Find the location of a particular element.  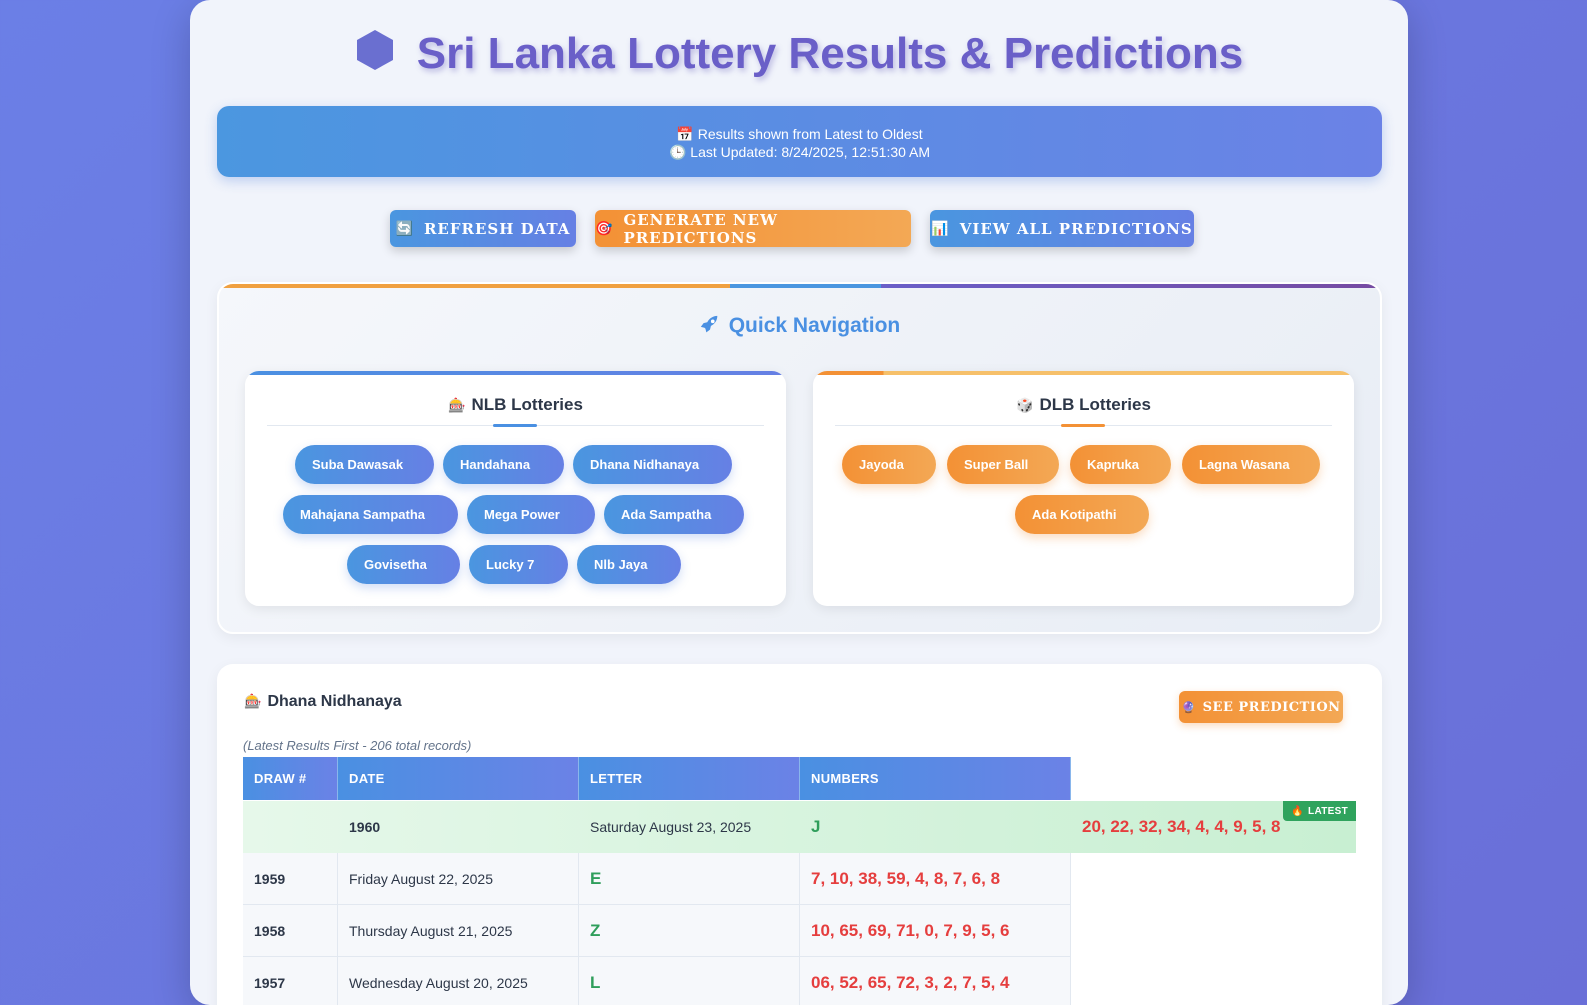

page-title-text: Sri Lanka Lottery Results & Predictions is located at coordinates (830, 53).